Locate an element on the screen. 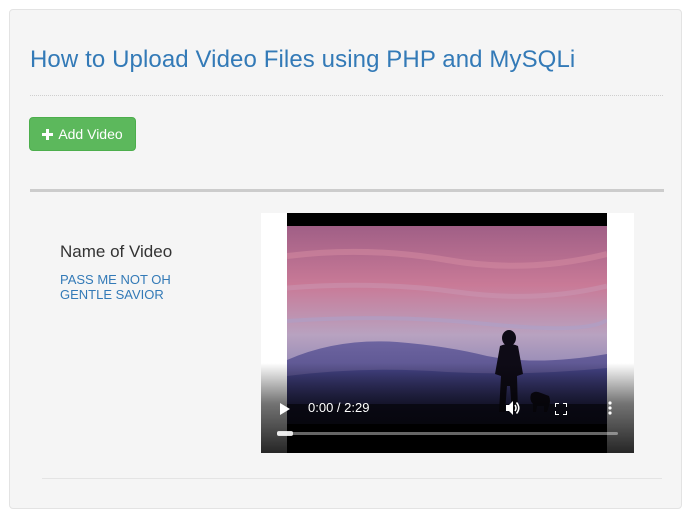  add-video-button: Add Video is located at coordinates (82, 134).